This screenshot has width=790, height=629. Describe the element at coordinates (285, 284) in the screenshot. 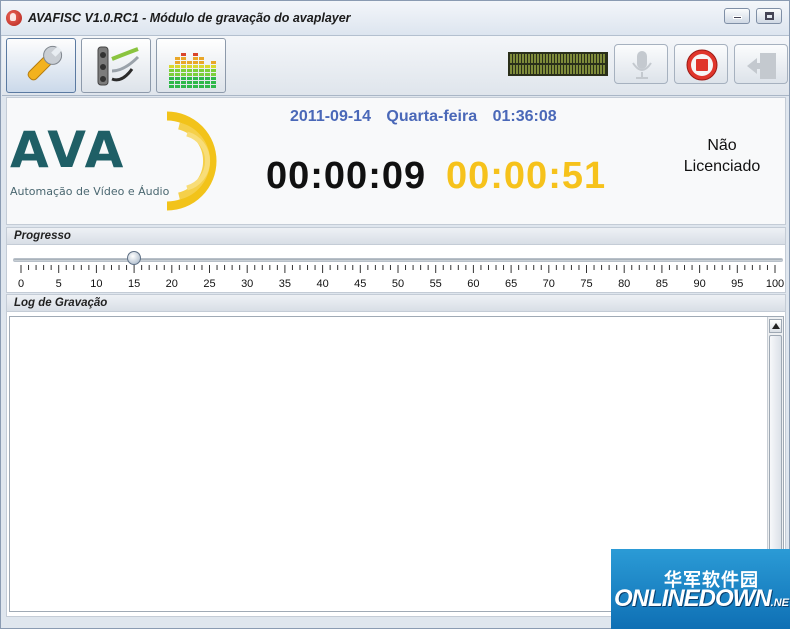

I see `progress-tick-label: 35` at that location.